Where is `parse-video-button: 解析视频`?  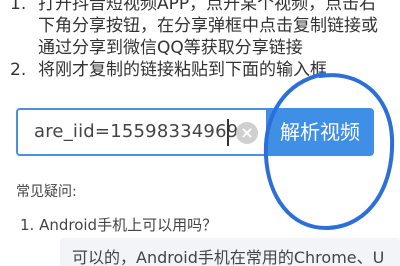
parse-video-button: 解析视频 is located at coordinates (320, 132).